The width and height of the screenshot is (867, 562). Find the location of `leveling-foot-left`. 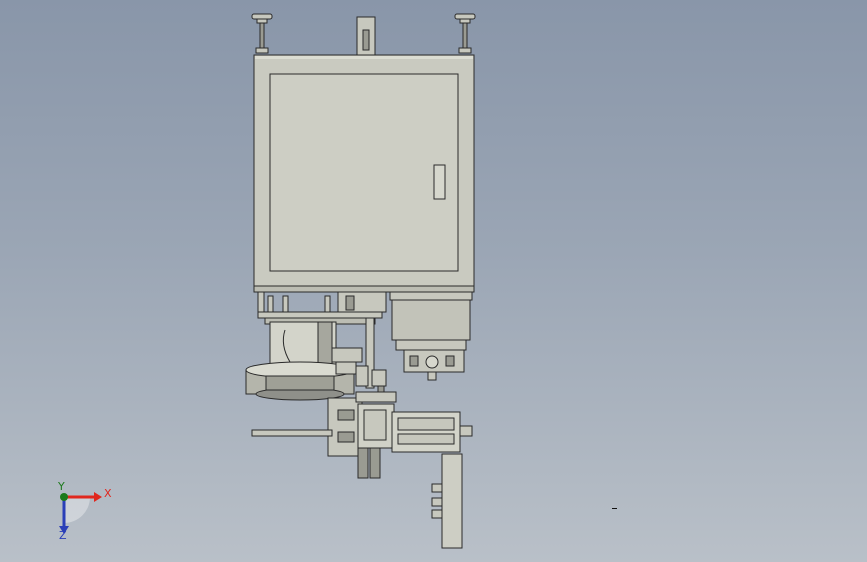

leveling-foot-left is located at coordinates (262, 33).